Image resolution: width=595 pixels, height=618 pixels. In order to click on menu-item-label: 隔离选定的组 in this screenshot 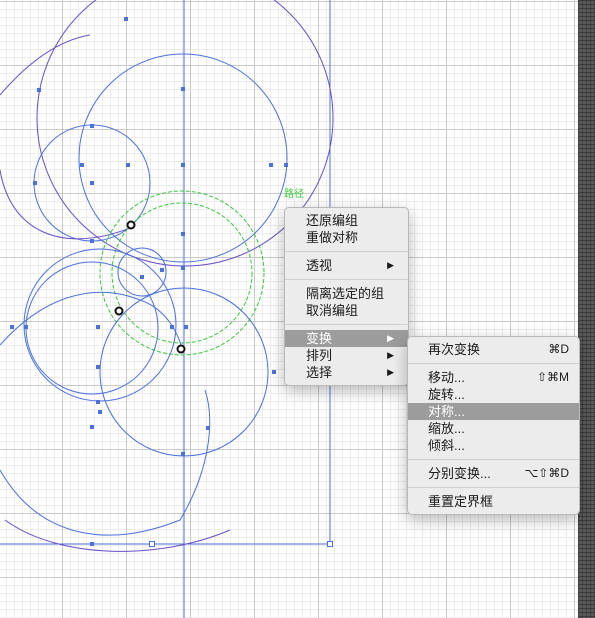, I will do `click(345, 293)`.